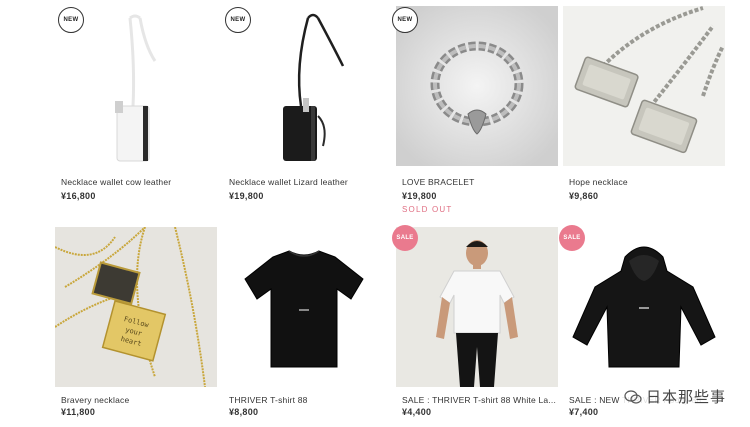 The image size is (750, 427). What do you see at coordinates (95, 400) in the screenshot?
I see `product-name: Bravery necklace` at bounding box center [95, 400].